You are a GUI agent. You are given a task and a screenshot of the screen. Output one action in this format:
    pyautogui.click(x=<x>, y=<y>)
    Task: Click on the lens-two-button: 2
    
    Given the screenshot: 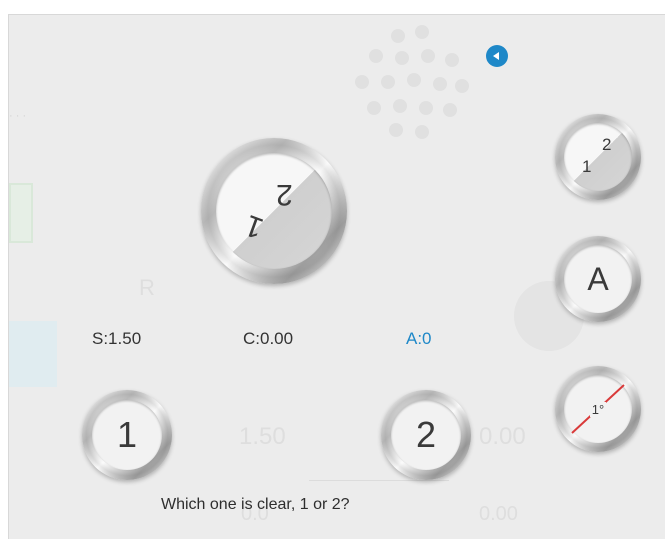 What is the action you would take?
    pyautogui.click(x=426, y=435)
    